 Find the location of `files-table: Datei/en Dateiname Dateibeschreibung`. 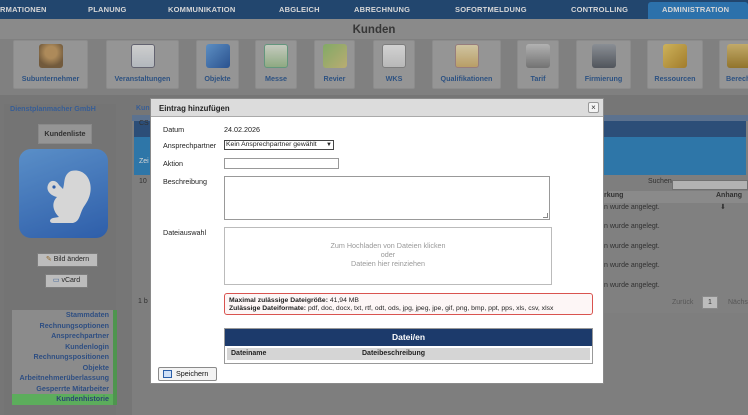

files-table: Datei/en Dateiname Dateibeschreibung is located at coordinates (408, 346).